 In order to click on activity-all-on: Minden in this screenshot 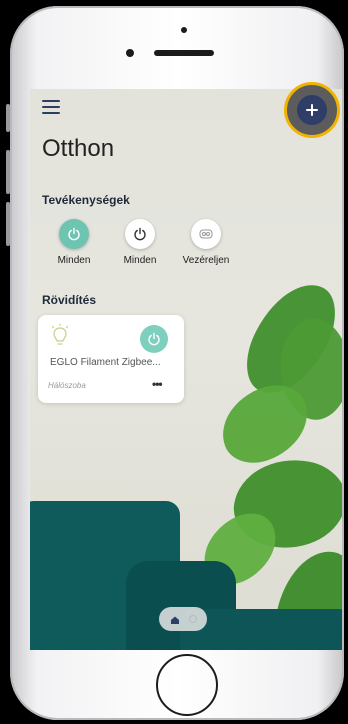, I will do `click(74, 242)`.